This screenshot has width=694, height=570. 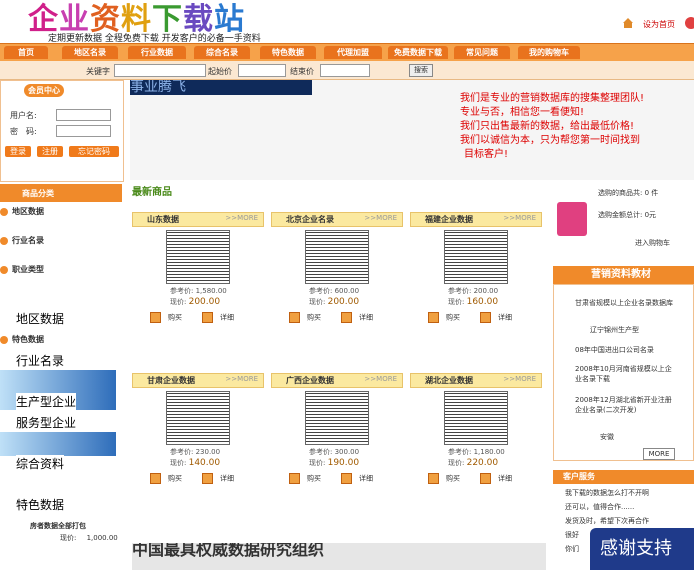 I want to click on reference-price: 参考价: 300.00, so click(x=334, y=452).